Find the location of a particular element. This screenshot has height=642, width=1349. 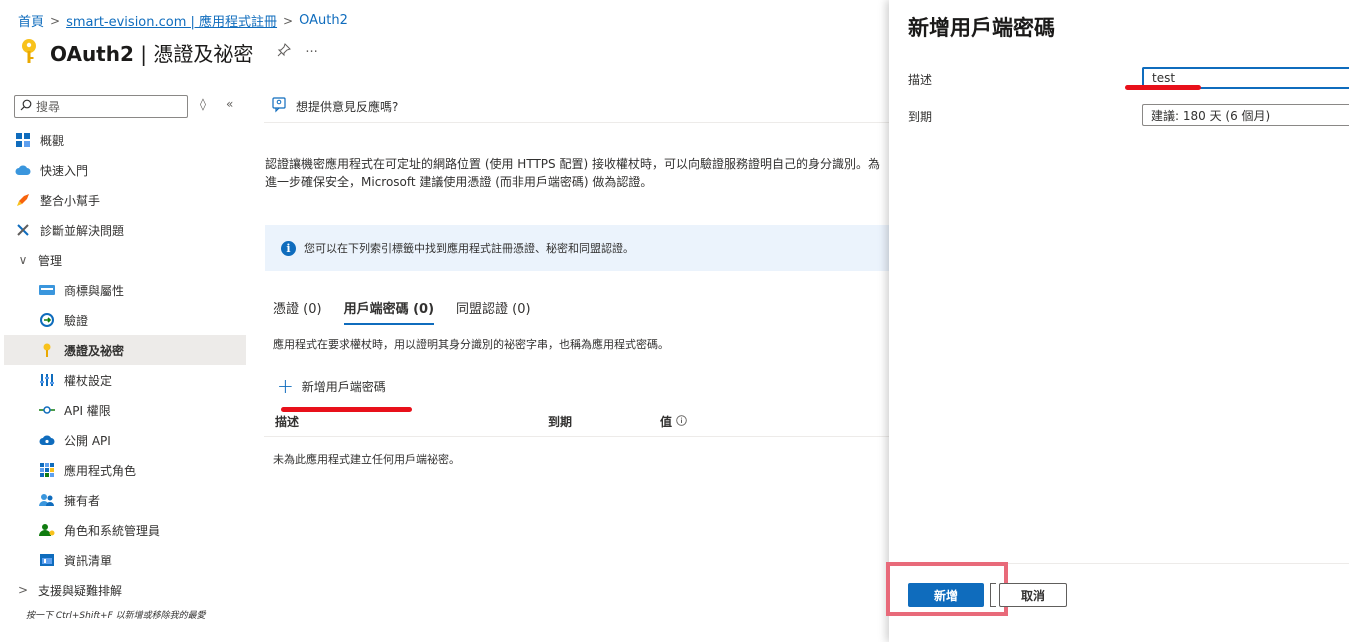

sidebar-item-integration-assistant: 整合小幫手 is located at coordinates (125, 200).